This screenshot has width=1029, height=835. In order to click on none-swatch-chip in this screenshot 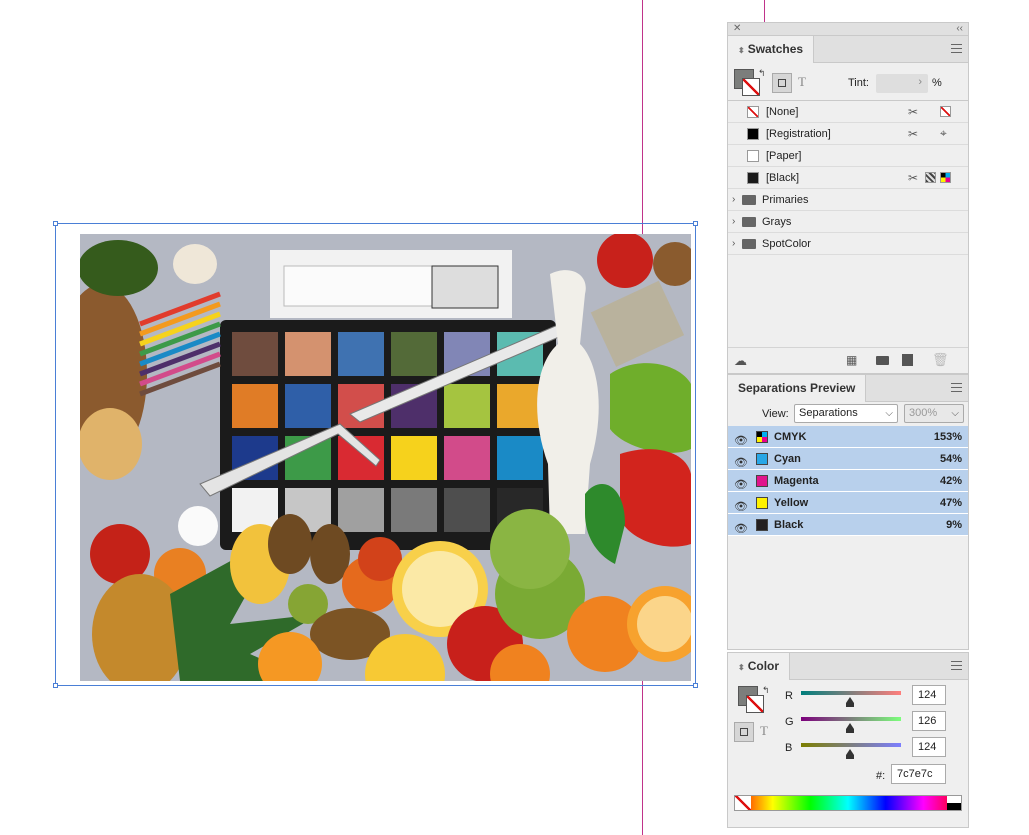, I will do `click(753, 112)`.